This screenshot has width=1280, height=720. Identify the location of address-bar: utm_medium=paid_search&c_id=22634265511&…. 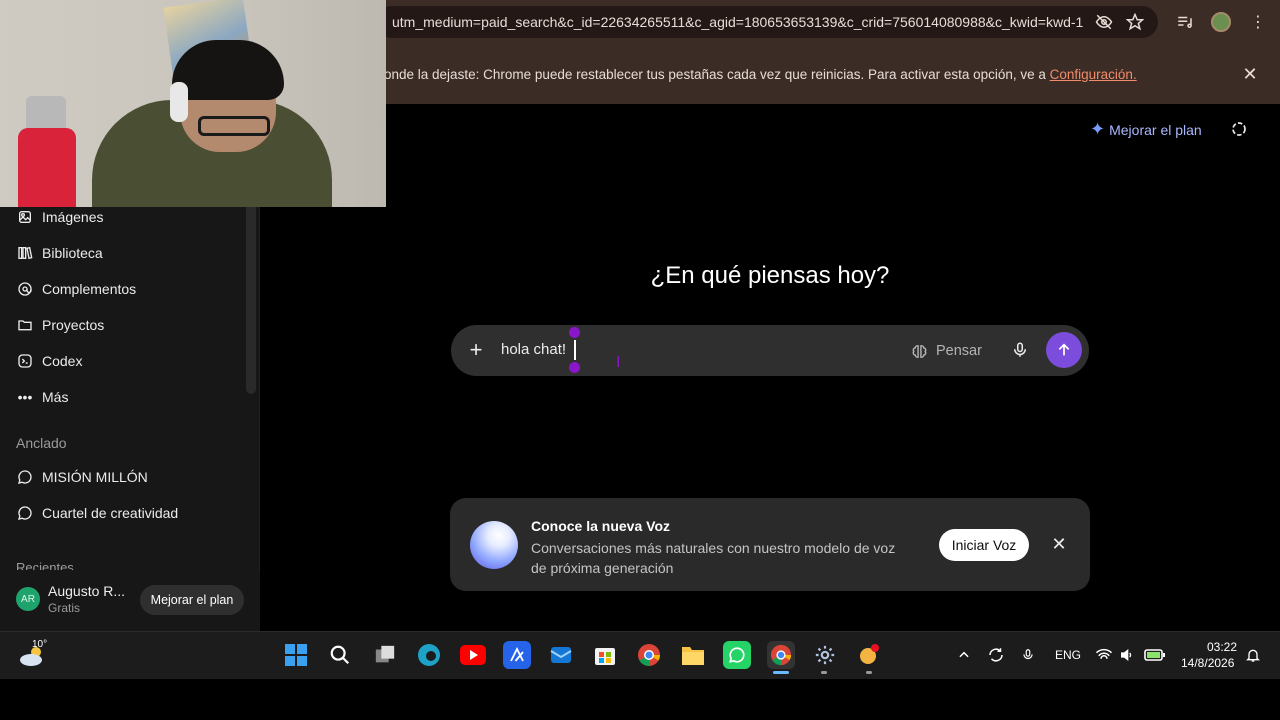
(767, 22).